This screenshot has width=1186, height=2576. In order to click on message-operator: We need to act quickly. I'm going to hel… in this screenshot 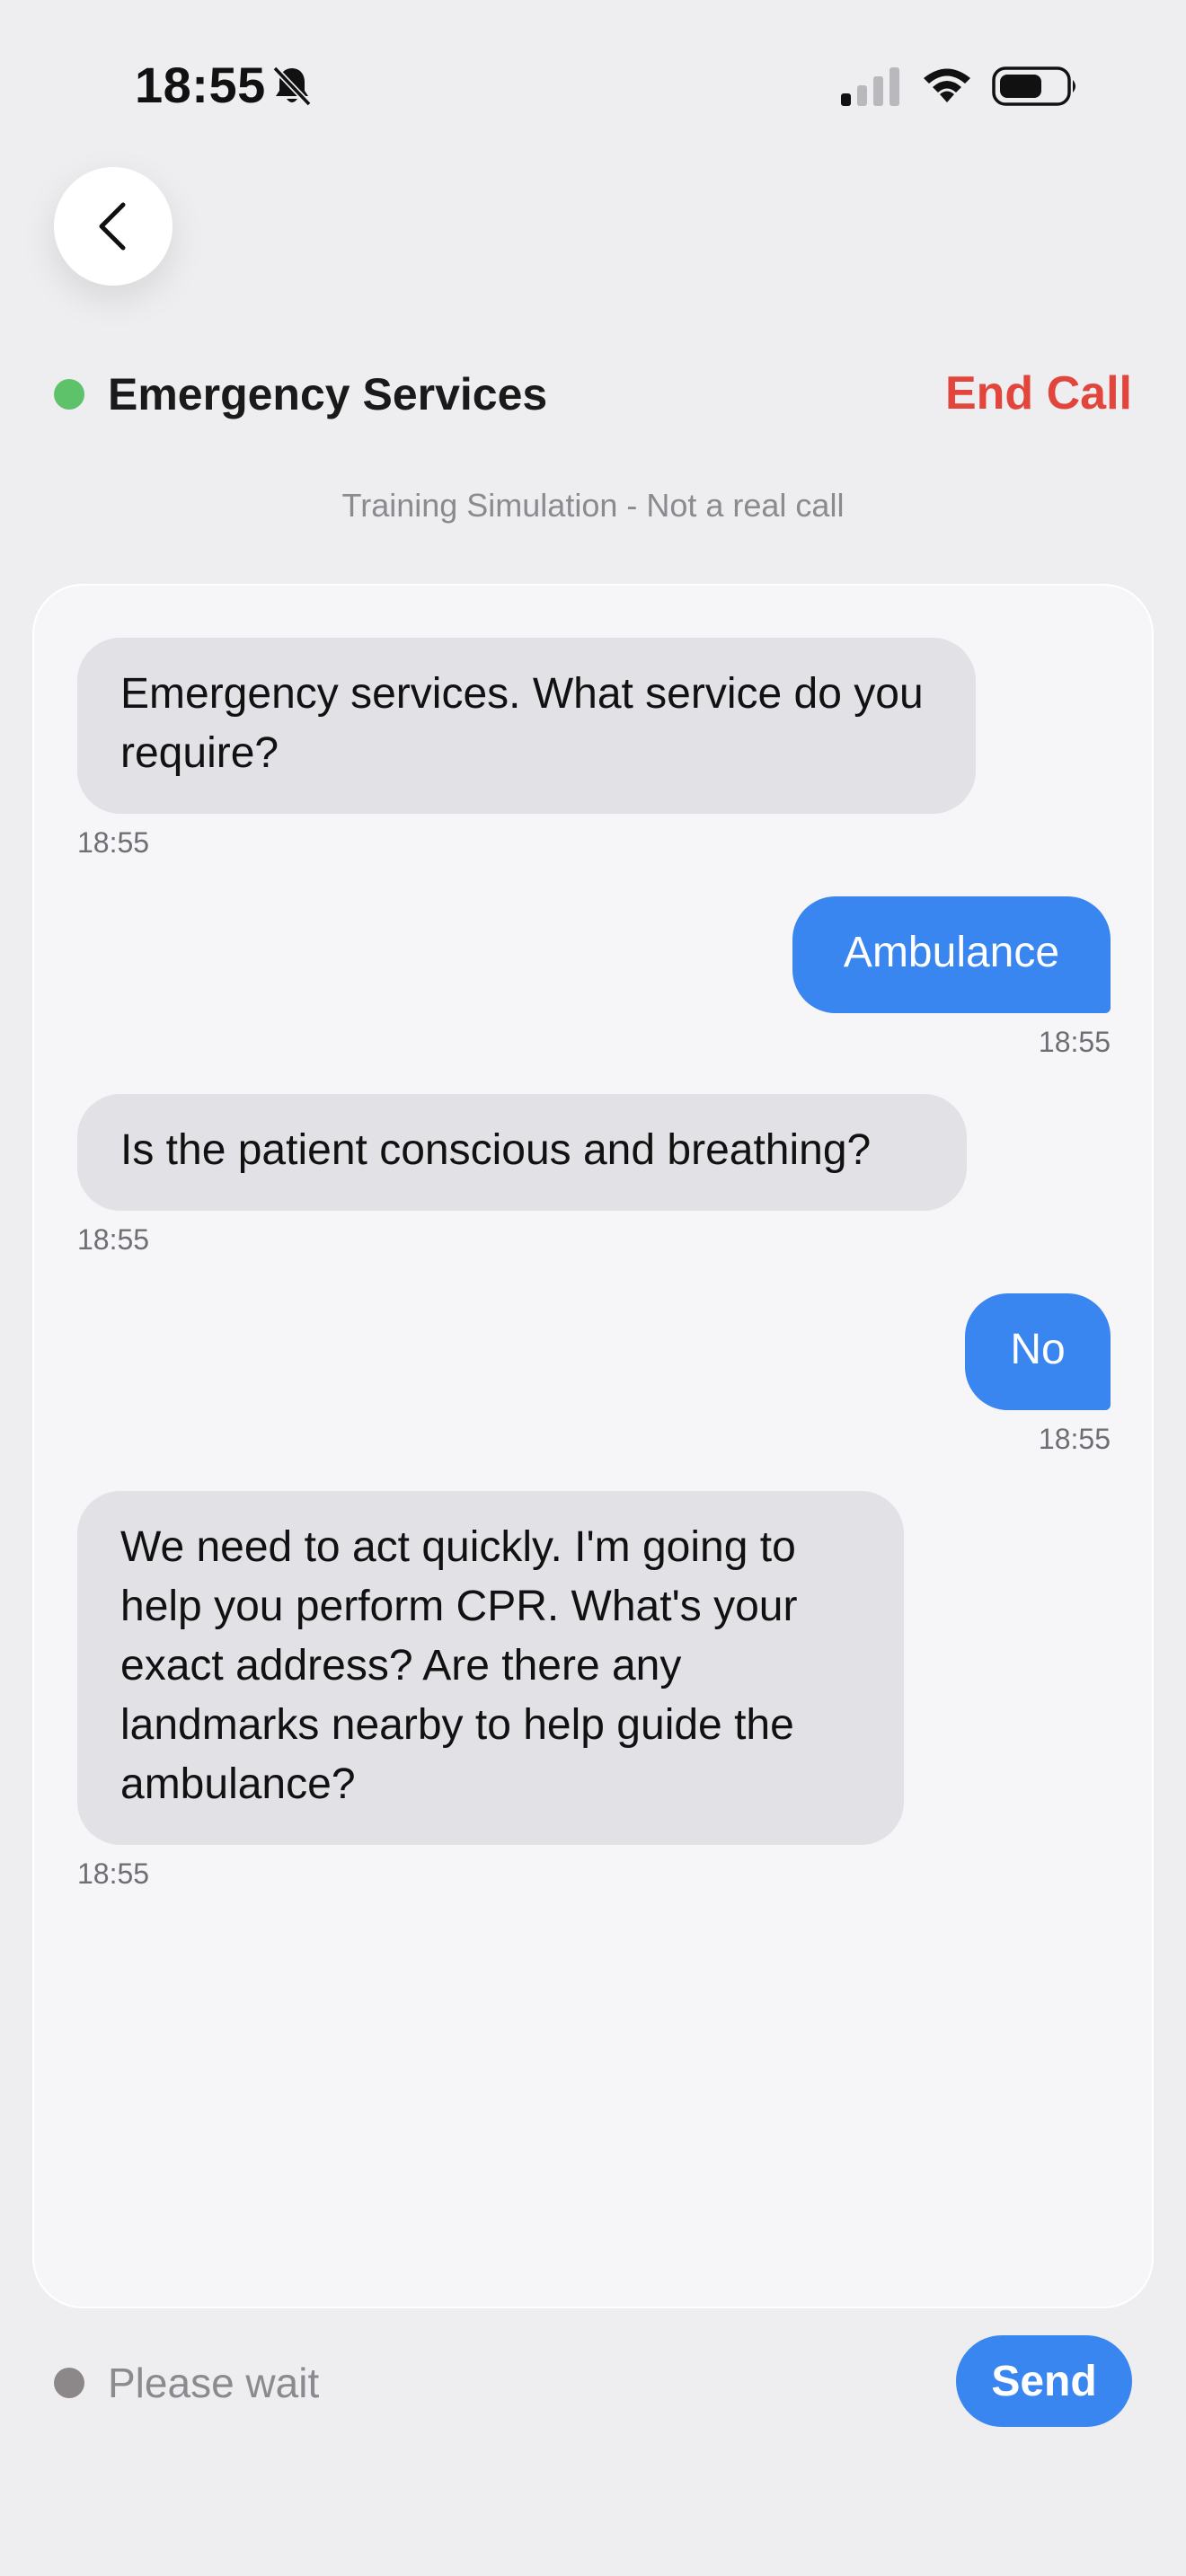, I will do `click(490, 1691)`.